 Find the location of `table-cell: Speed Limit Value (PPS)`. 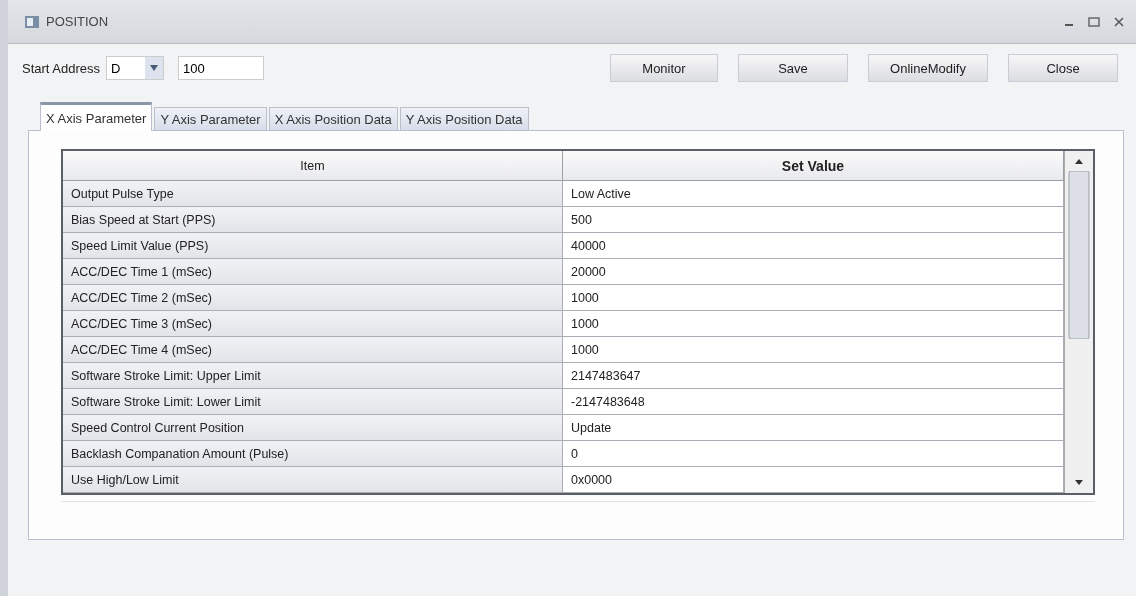

table-cell: Speed Limit Value (PPS) is located at coordinates (313, 246).